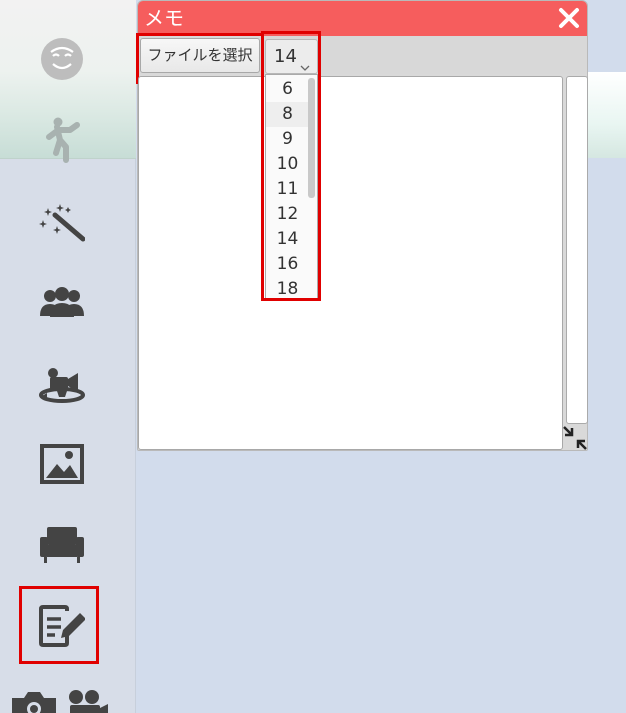 Image resolution: width=626 pixels, height=713 pixels. What do you see at coordinates (285, 56) in the screenshot?
I see `font-size-value: 14` at bounding box center [285, 56].